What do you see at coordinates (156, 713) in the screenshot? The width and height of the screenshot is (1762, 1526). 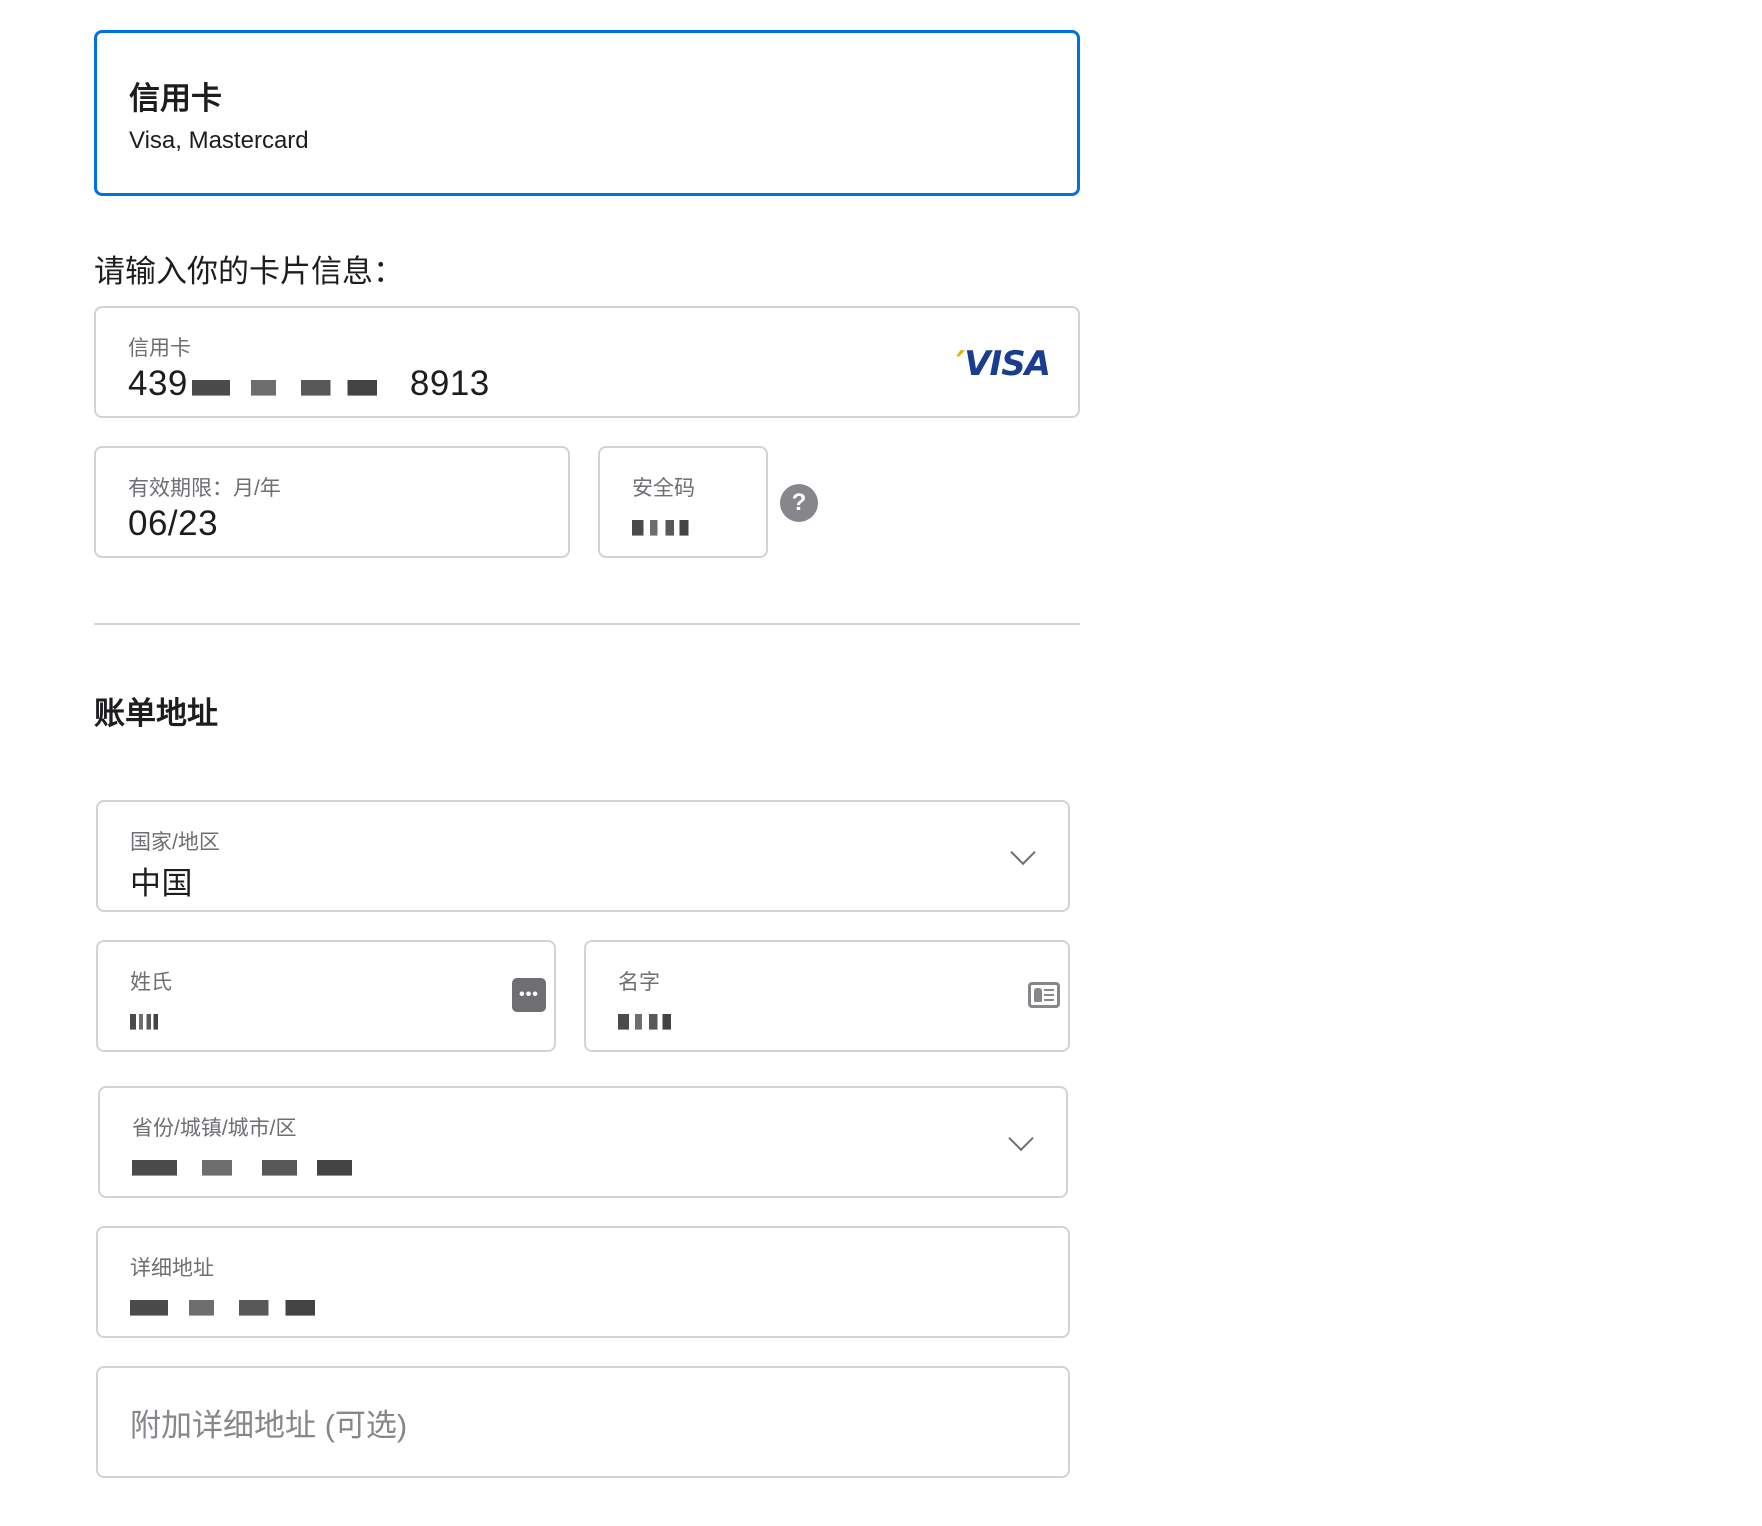 I see `billing-address-title: 账单地址` at bounding box center [156, 713].